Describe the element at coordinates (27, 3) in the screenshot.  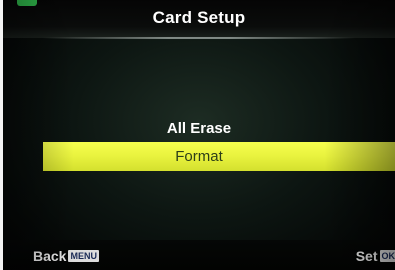
I see `status-indicator-icon` at that location.